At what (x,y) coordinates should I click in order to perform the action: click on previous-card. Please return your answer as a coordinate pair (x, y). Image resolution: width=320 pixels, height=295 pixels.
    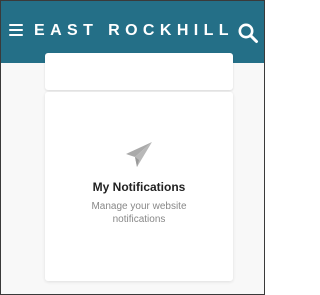
    Looking at the image, I should click on (139, 71).